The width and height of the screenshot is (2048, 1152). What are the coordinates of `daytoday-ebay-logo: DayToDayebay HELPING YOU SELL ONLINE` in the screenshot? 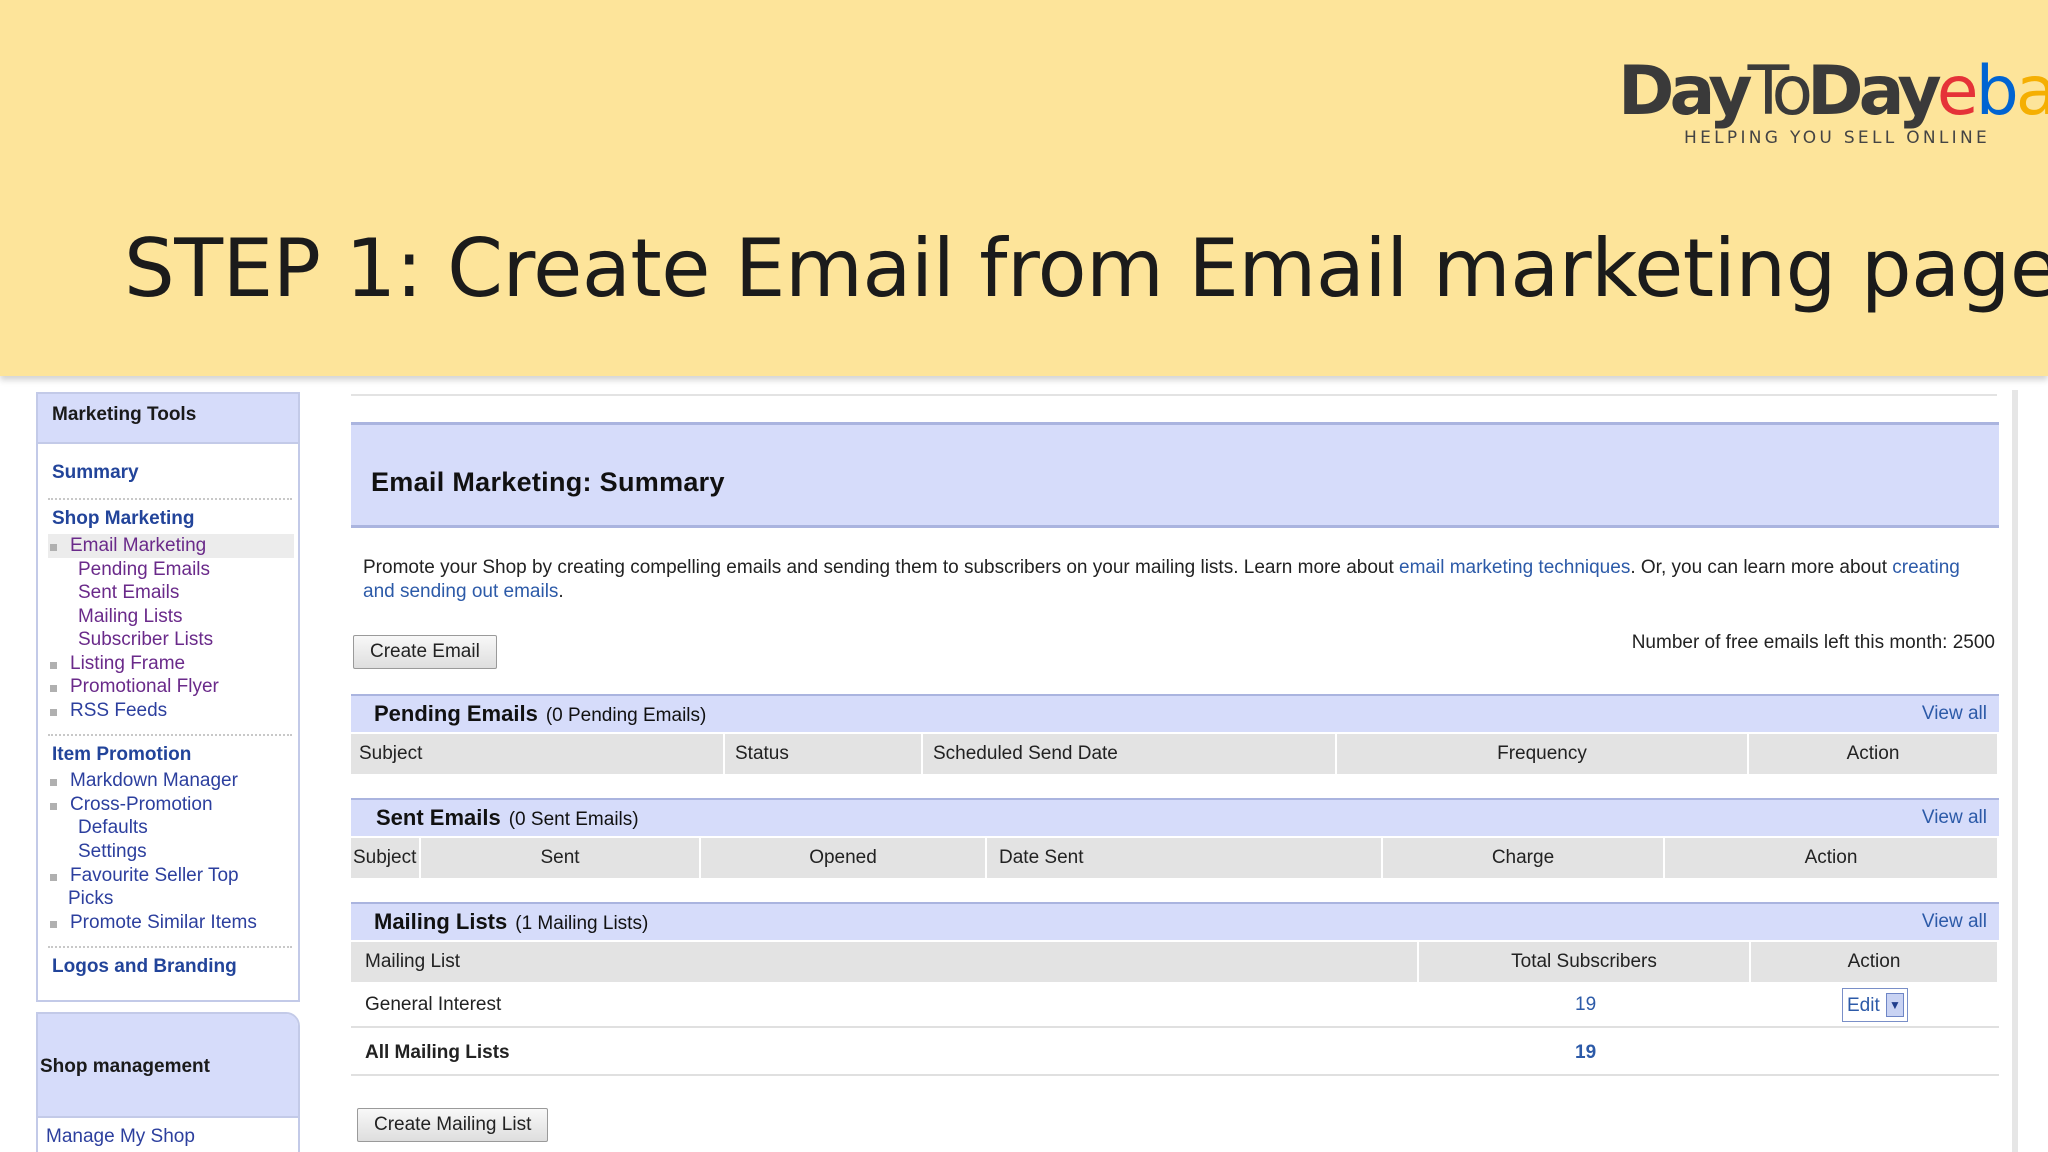 It's located at (1833, 102).